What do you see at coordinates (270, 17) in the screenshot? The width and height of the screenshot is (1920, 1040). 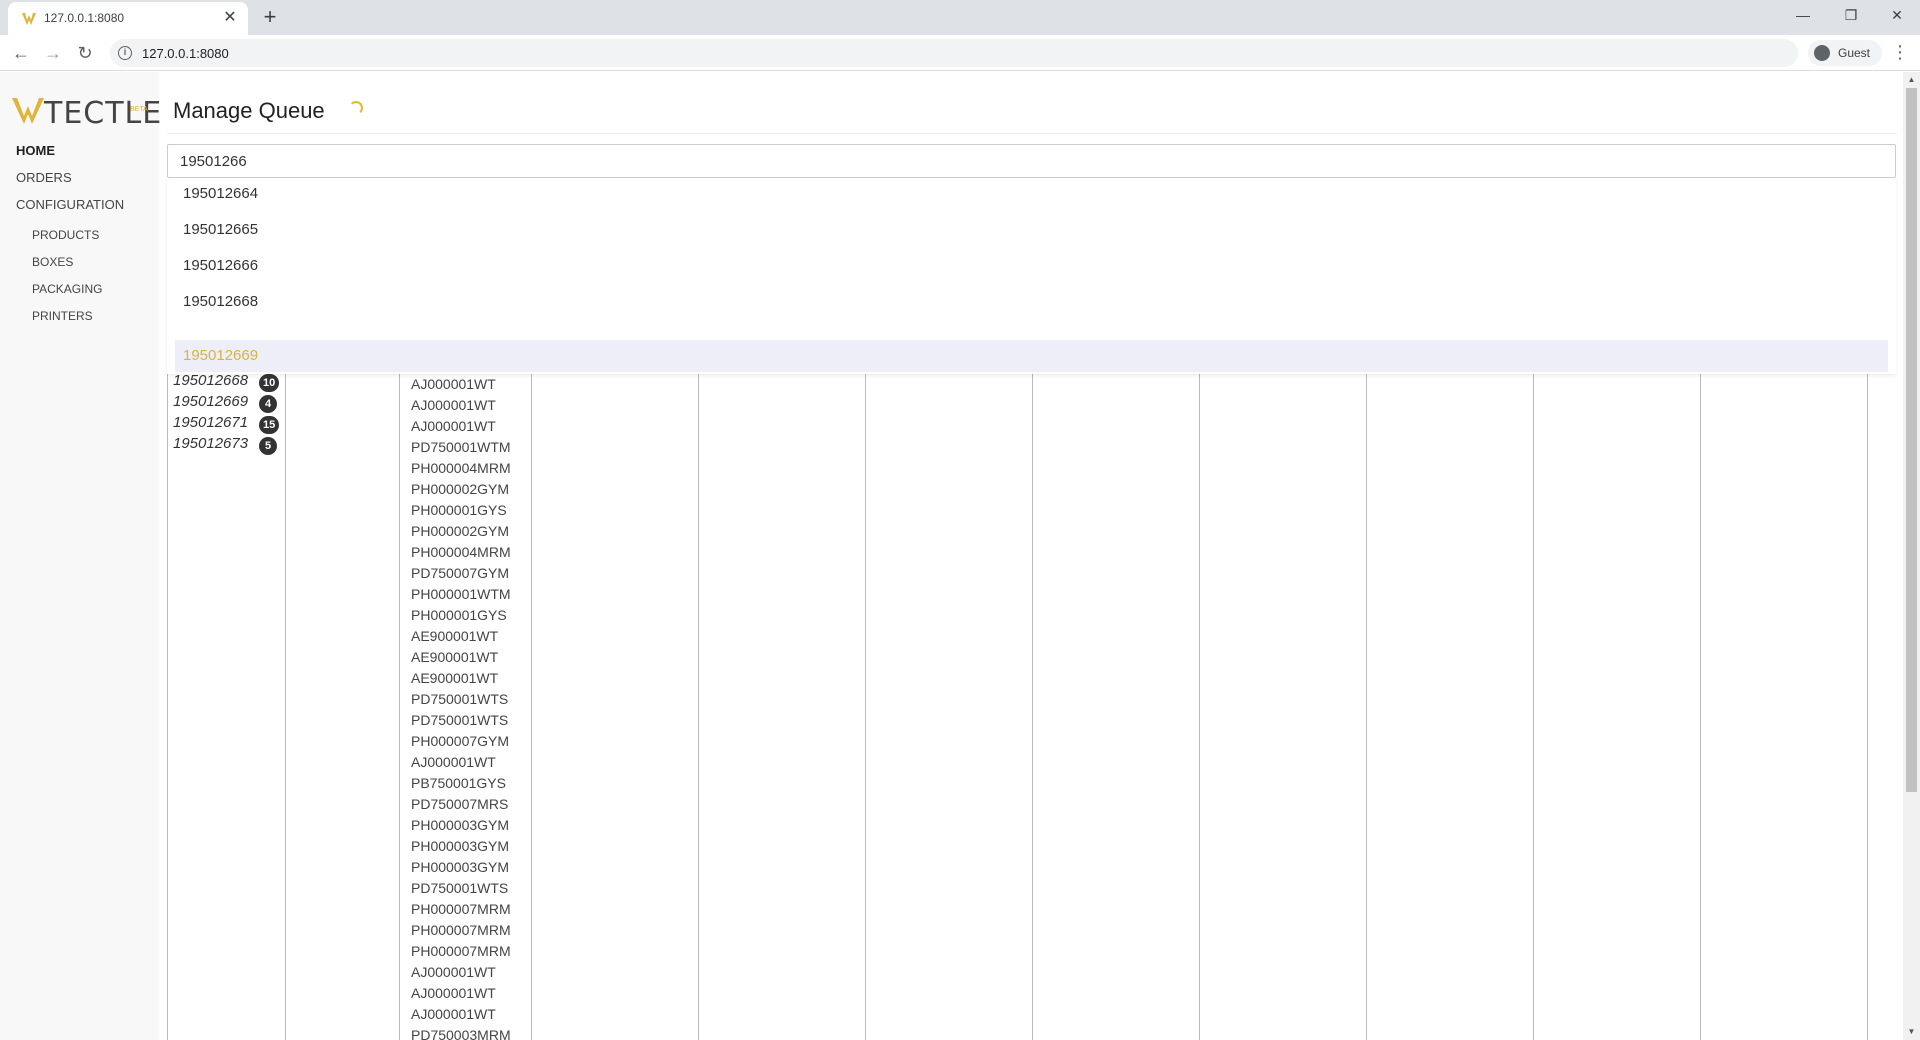 I see `new-tab-button: +` at bounding box center [270, 17].